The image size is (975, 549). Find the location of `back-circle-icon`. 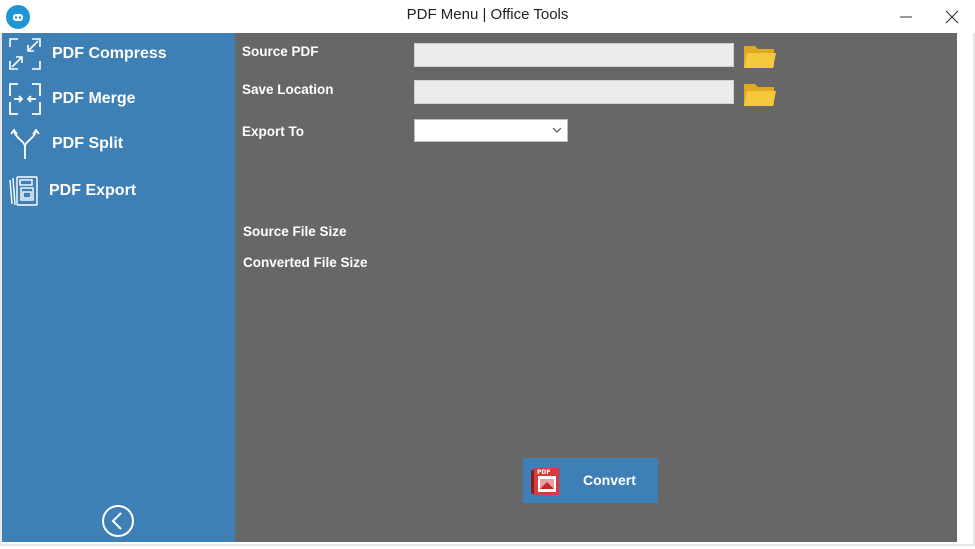

back-circle-icon is located at coordinates (118, 521).